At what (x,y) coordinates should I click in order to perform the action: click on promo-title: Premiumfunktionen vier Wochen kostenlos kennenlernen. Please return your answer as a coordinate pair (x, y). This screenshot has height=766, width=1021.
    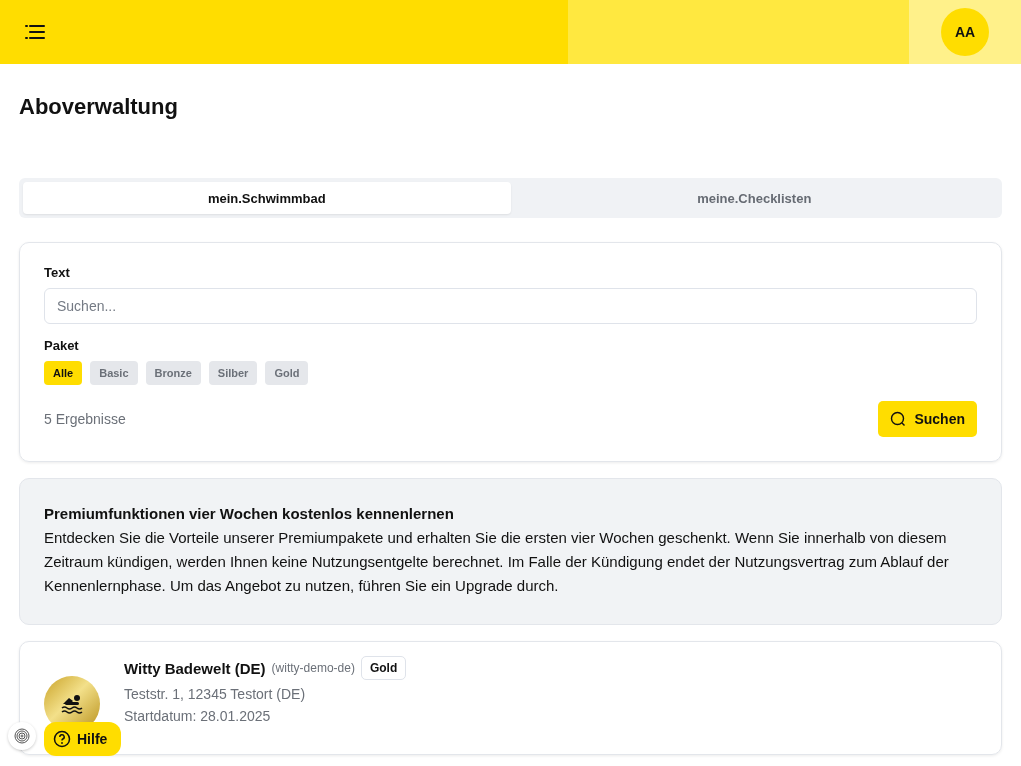
    Looking at the image, I should click on (249, 513).